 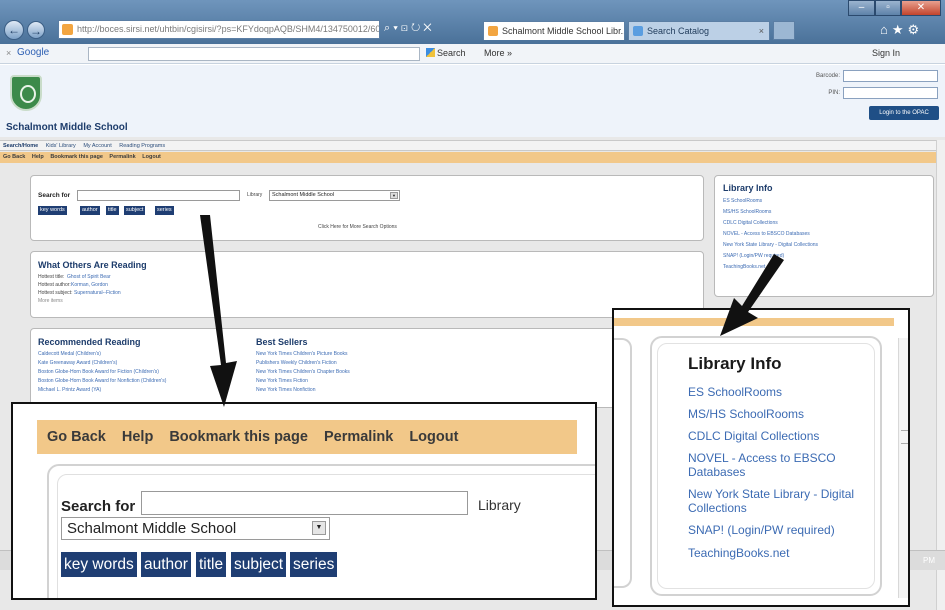 I want to click on search-for-label: Search for, so click(x=54, y=195).